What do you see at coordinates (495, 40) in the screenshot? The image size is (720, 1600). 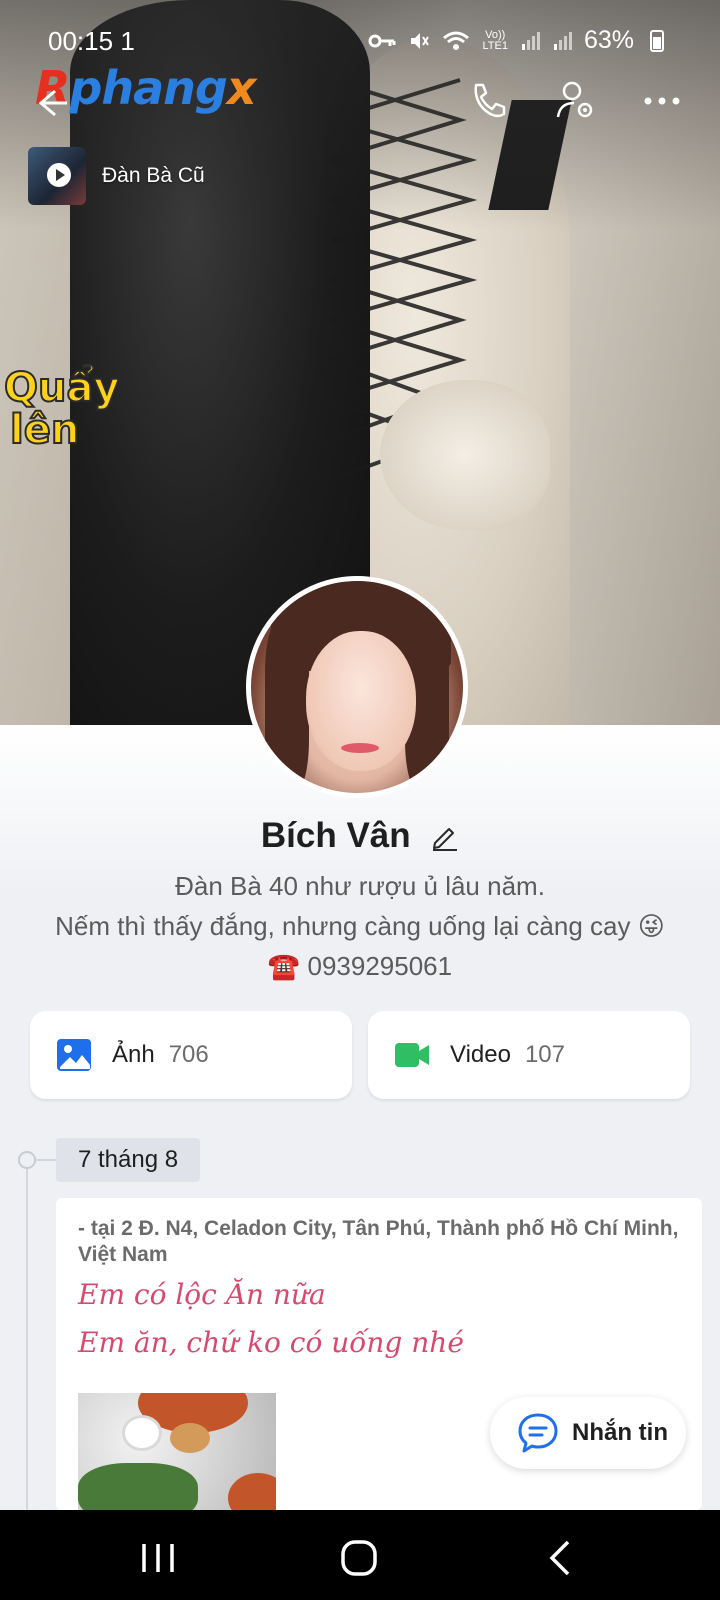 I see `volte-icon: Vo)) LTE1` at bounding box center [495, 40].